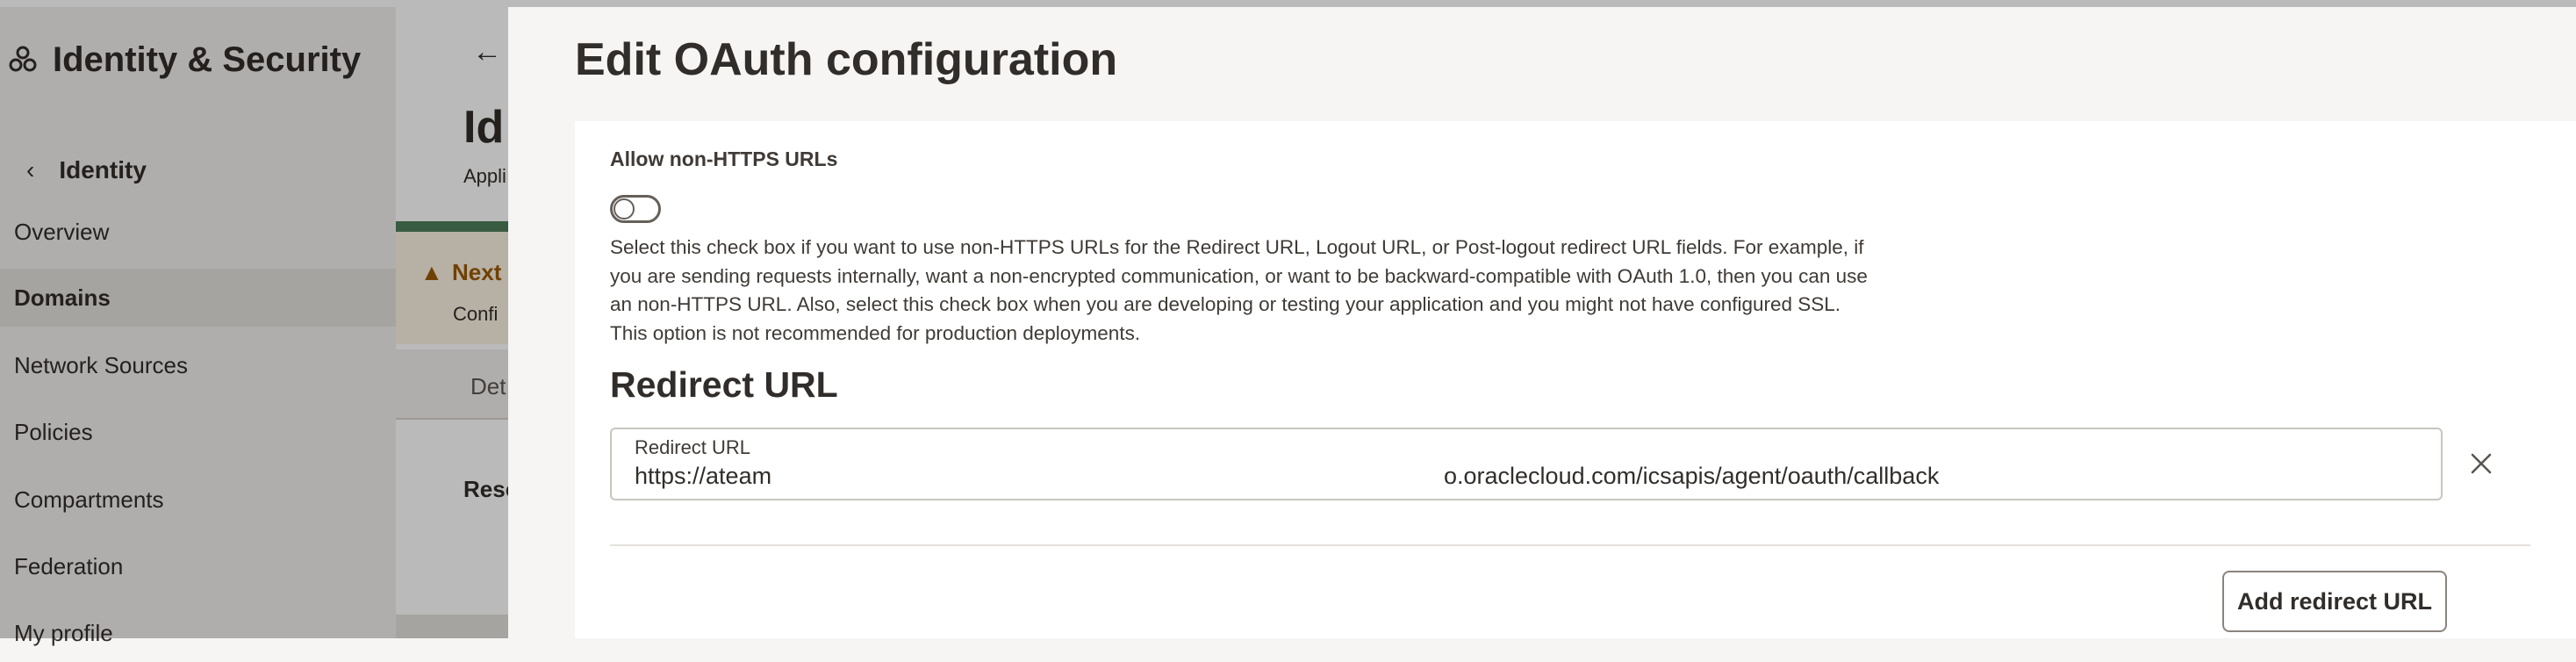 Image resolution: width=2576 pixels, height=662 pixels. Describe the element at coordinates (704, 476) in the screenshot. I see `redirect-url-value-start: https://ateam` at that location.